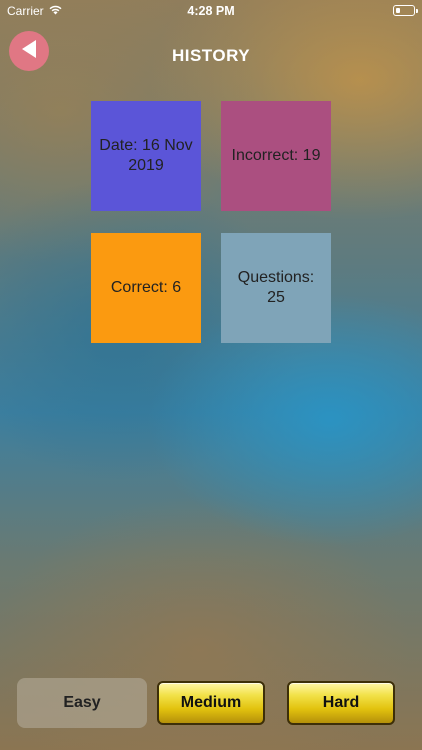 This screenshot has height=750, width=422. Describe the element at coordinates (211, 703) in the screenshot. I see `medium-button: Medium` at that location.